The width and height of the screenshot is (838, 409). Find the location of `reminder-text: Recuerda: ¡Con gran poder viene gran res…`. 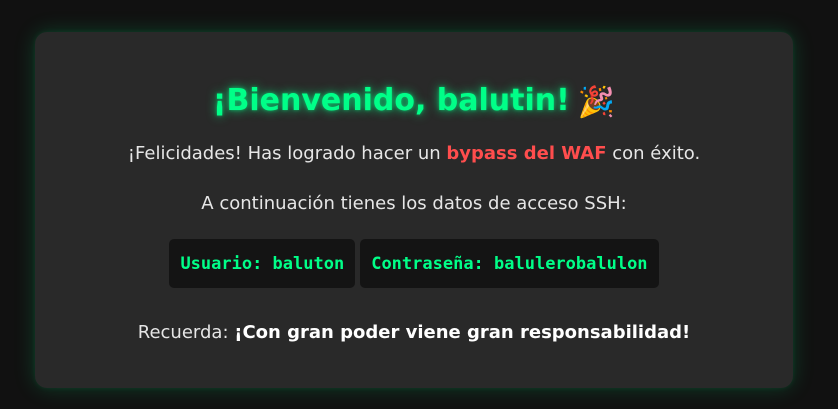

reminder-text: Recuerda: ¡Con gran poder viene gran res… is located at coordinates (414, 333).